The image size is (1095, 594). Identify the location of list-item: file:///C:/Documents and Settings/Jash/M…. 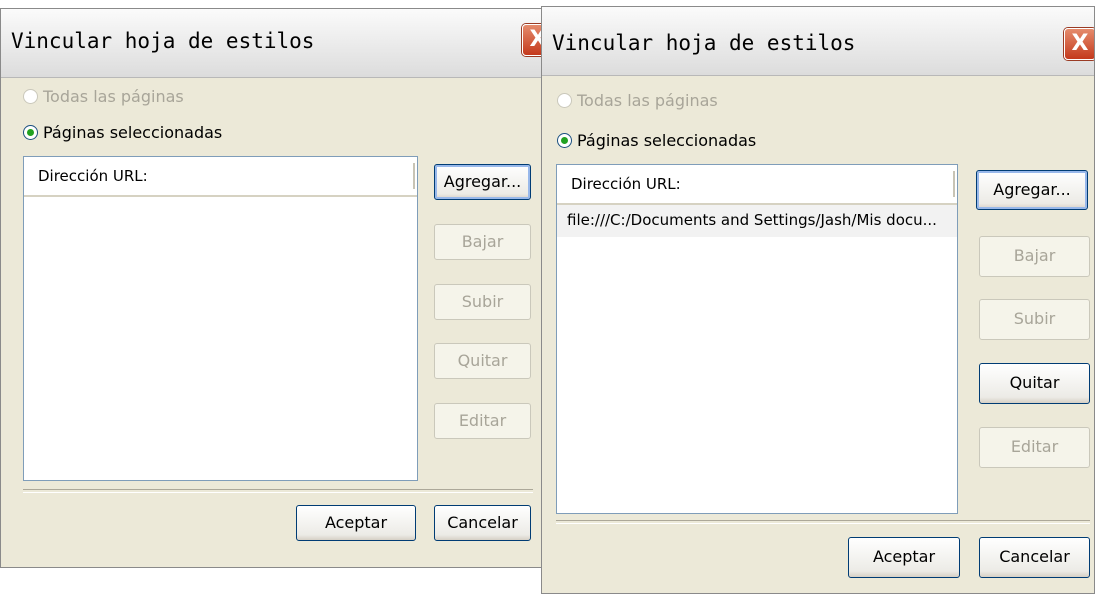
(757, 221).